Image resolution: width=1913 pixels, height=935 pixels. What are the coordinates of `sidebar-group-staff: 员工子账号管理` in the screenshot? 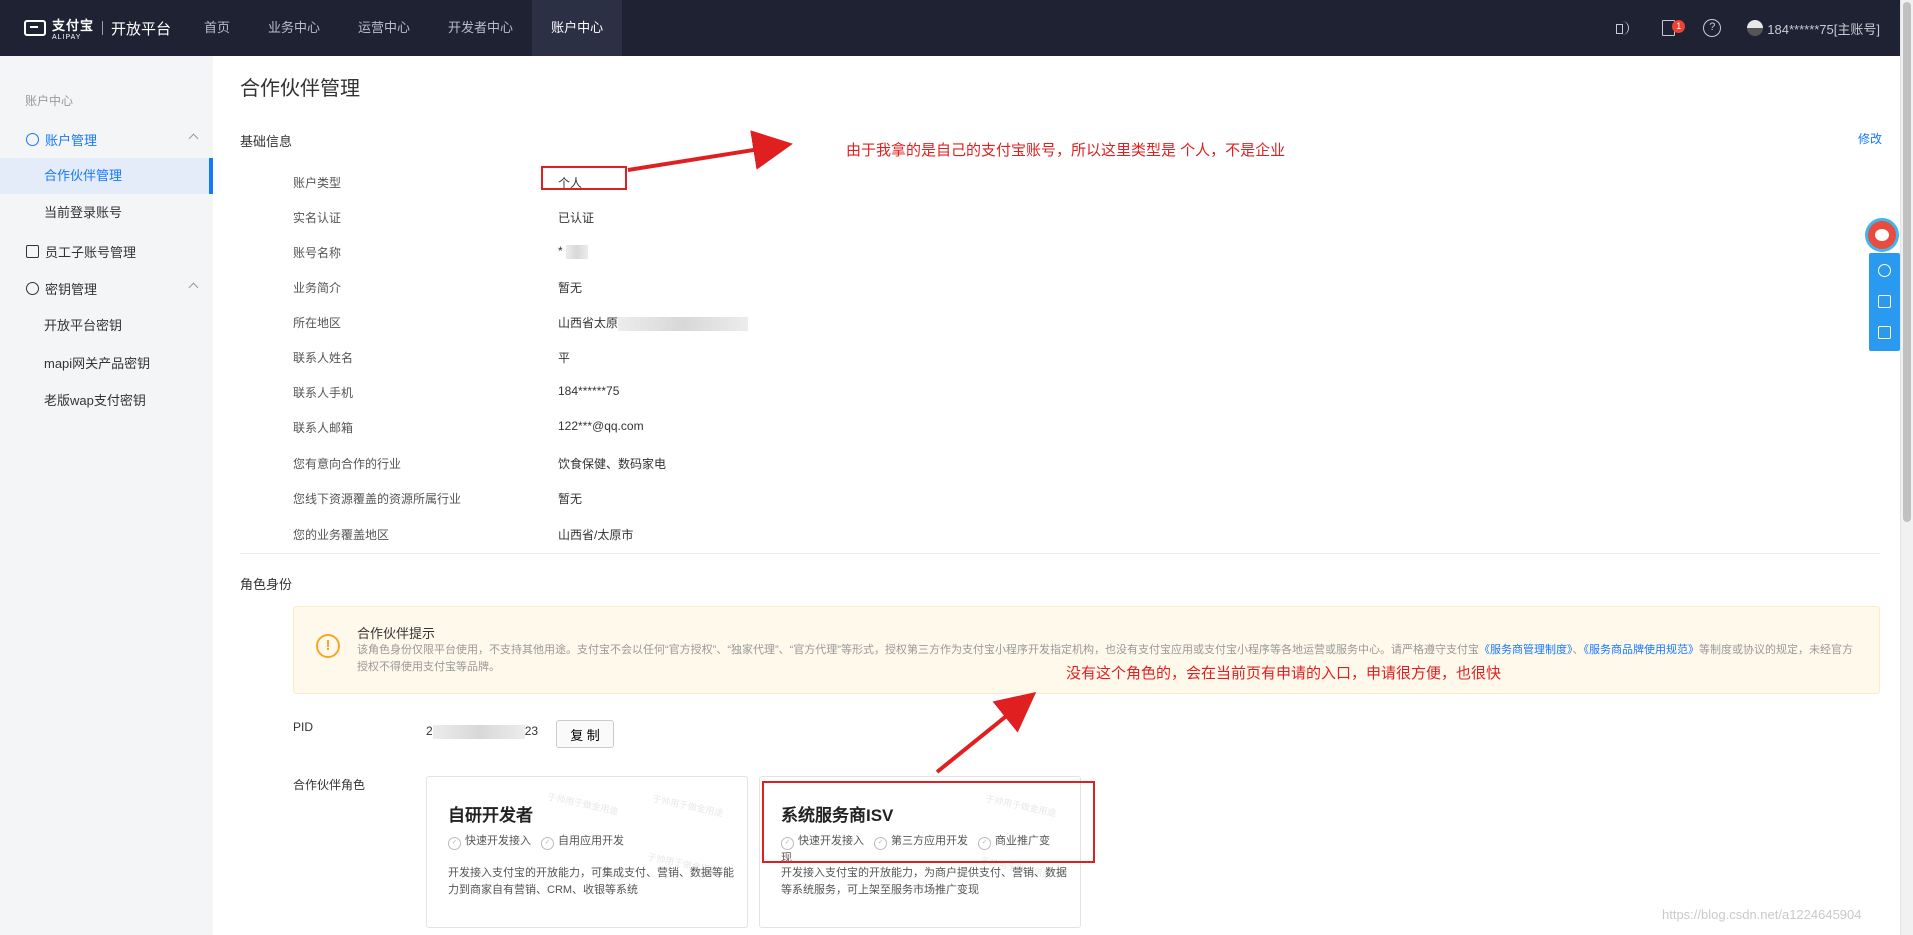 It's located at (106, 251).